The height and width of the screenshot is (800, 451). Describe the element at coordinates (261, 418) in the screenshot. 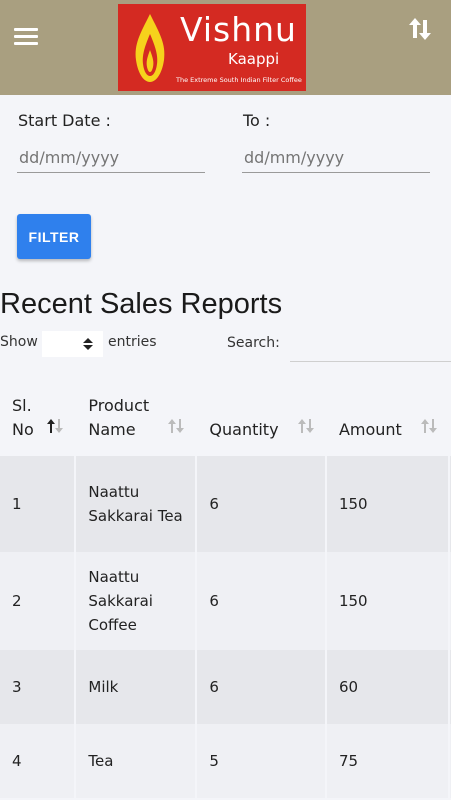

I see `column-header-quantity: Quantity` at that location.